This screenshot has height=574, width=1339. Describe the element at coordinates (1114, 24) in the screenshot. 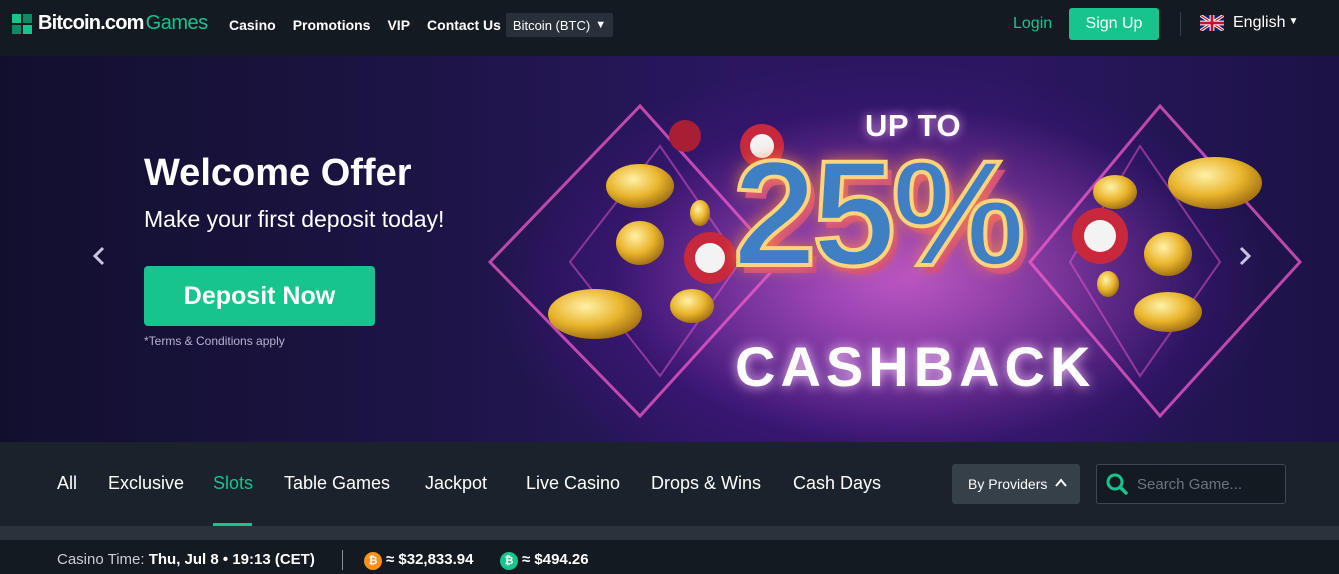

I see `signup-button: Sign Up` at that location.